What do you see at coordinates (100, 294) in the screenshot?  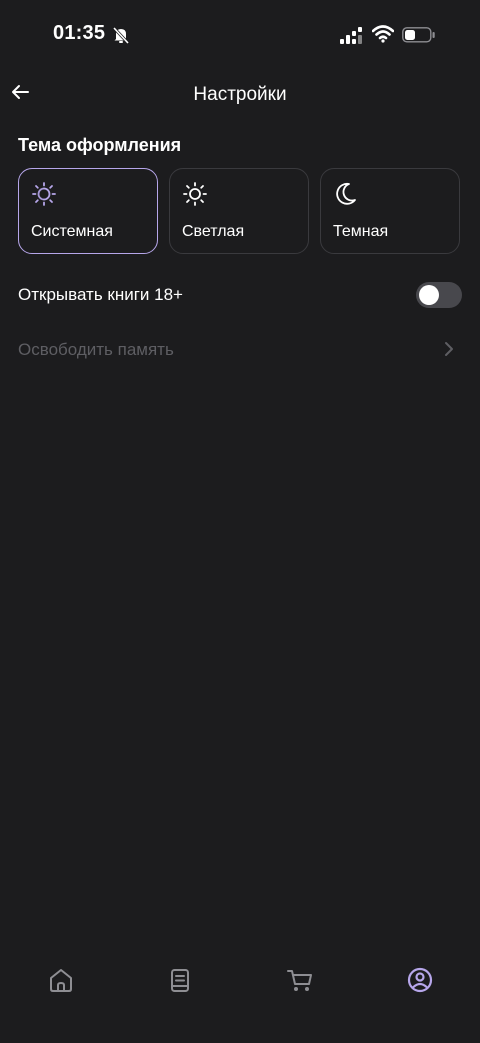 I see `adult-books-label: Открывать книги 18+` at bounding box center [100, 294].